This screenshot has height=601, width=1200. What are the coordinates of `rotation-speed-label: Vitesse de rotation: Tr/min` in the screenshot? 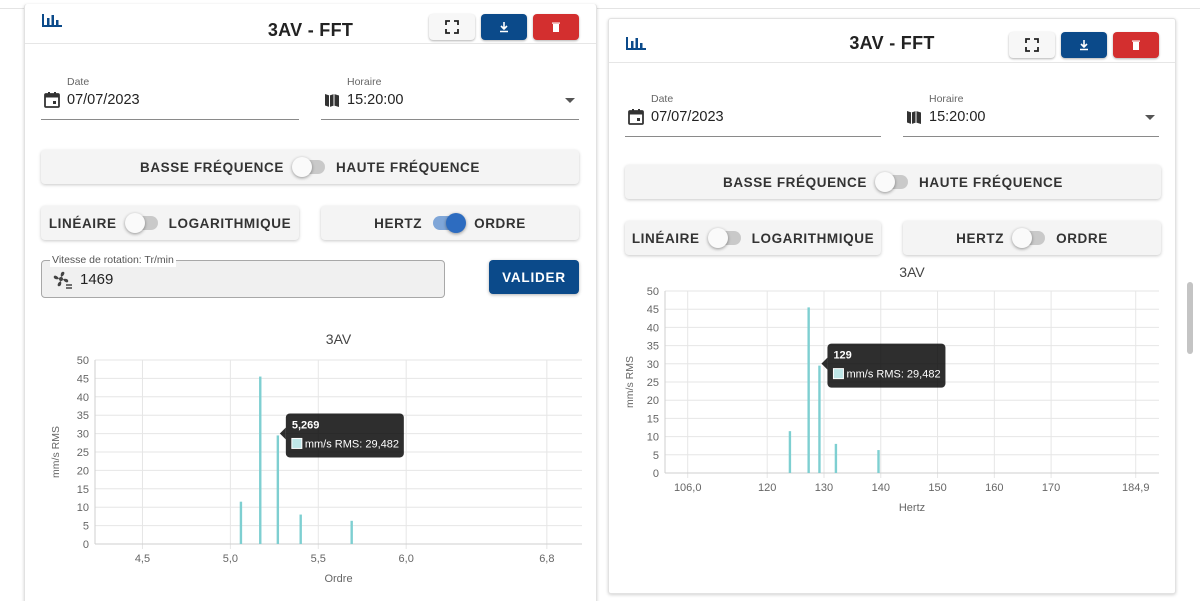 It's located at (113, 260).